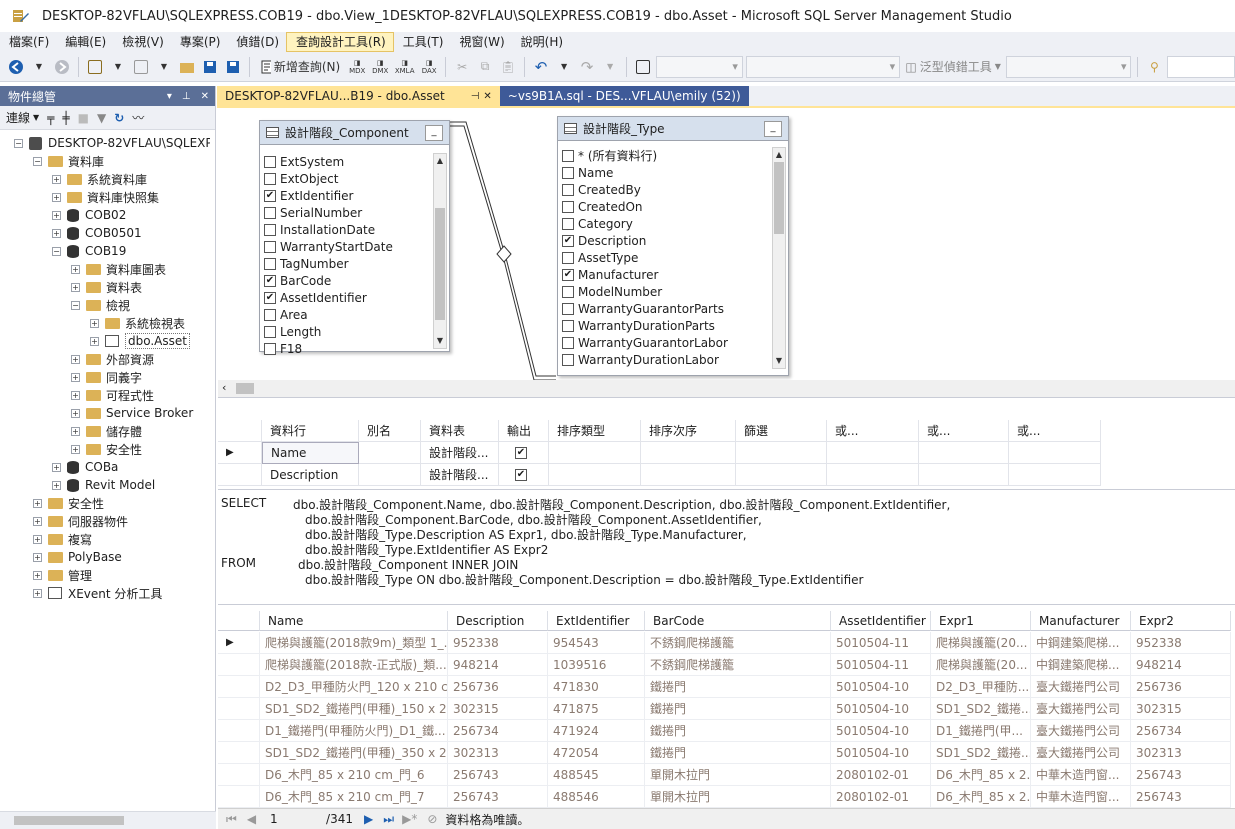 Image resolution: width=1235 pixels, height=829 pixels. What do you see at coordinates (596, 665) in the screenshot?
I see `results-cell: 1039516` at bounding box center [596, 665].